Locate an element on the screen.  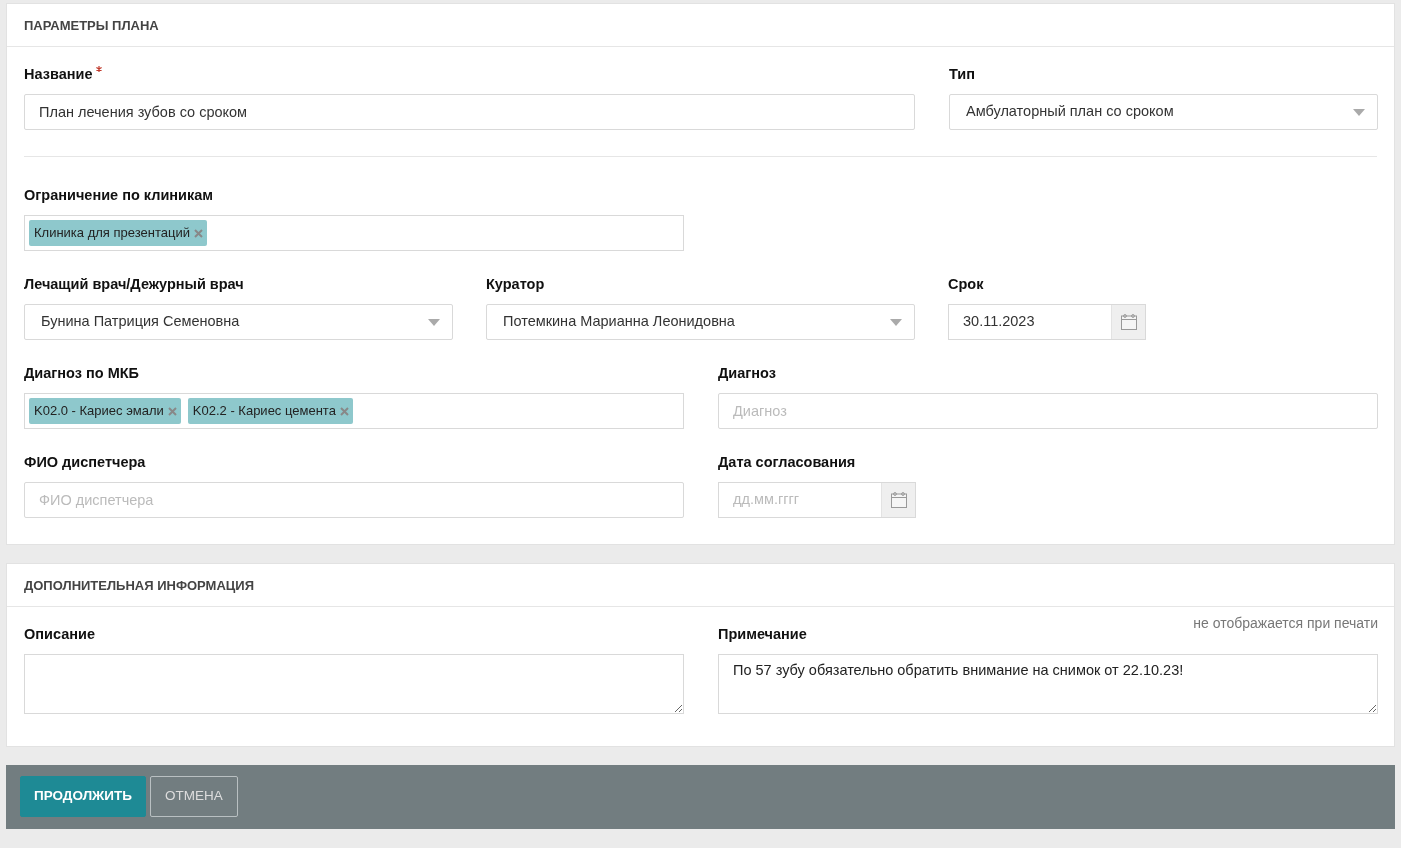
date-field: дд.мм.гггг is located at coordinates (817, 500).